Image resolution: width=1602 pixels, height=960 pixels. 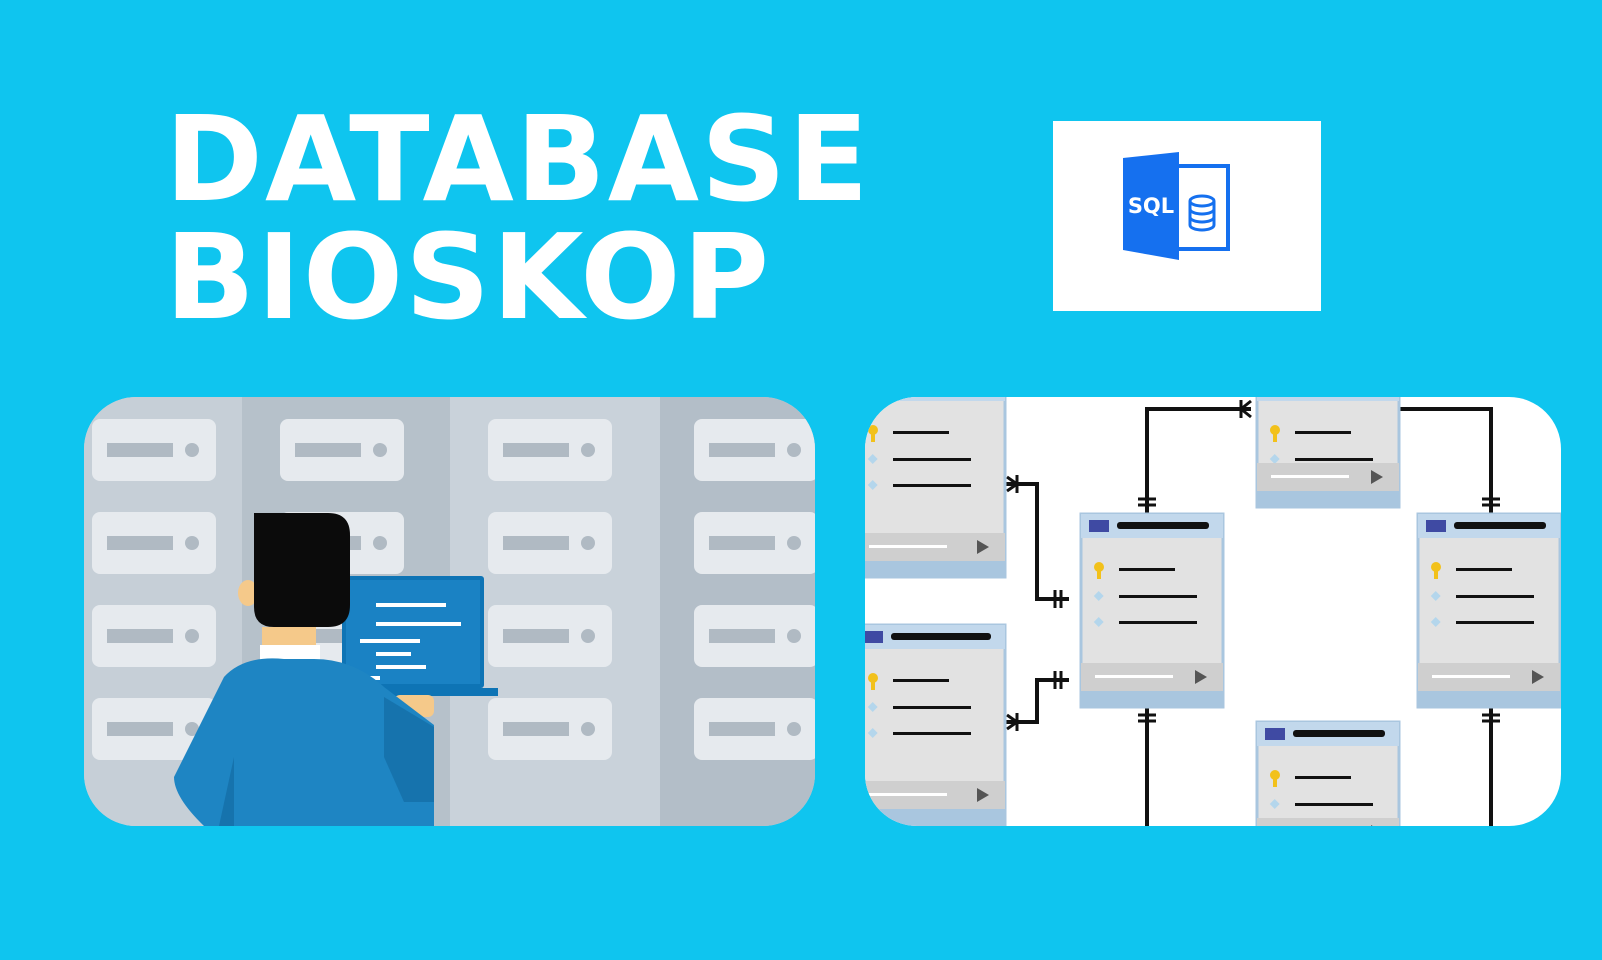 I want to click on sql-logo-card: SQL, so click(x=1187, y=216).